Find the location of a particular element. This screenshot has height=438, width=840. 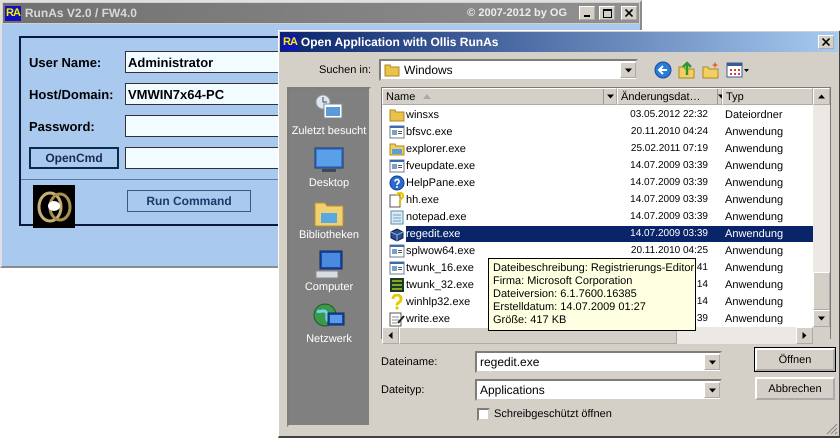

file-name: explorer.exe is located at coordinates (436, 148).